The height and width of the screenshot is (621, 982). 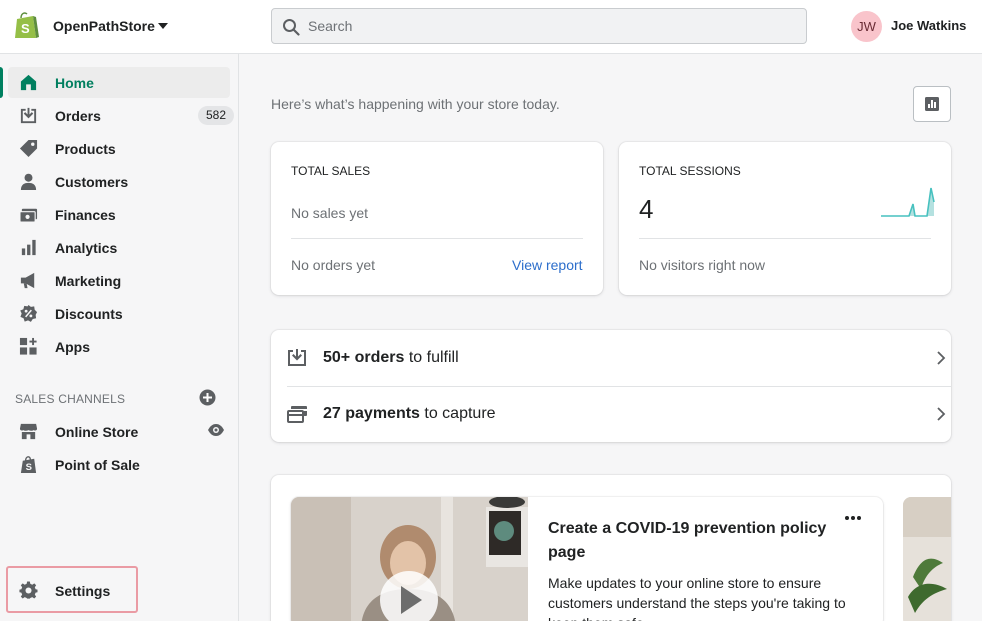 I want to click on store-name: OpenPathStore, so click(x=104, y=26).